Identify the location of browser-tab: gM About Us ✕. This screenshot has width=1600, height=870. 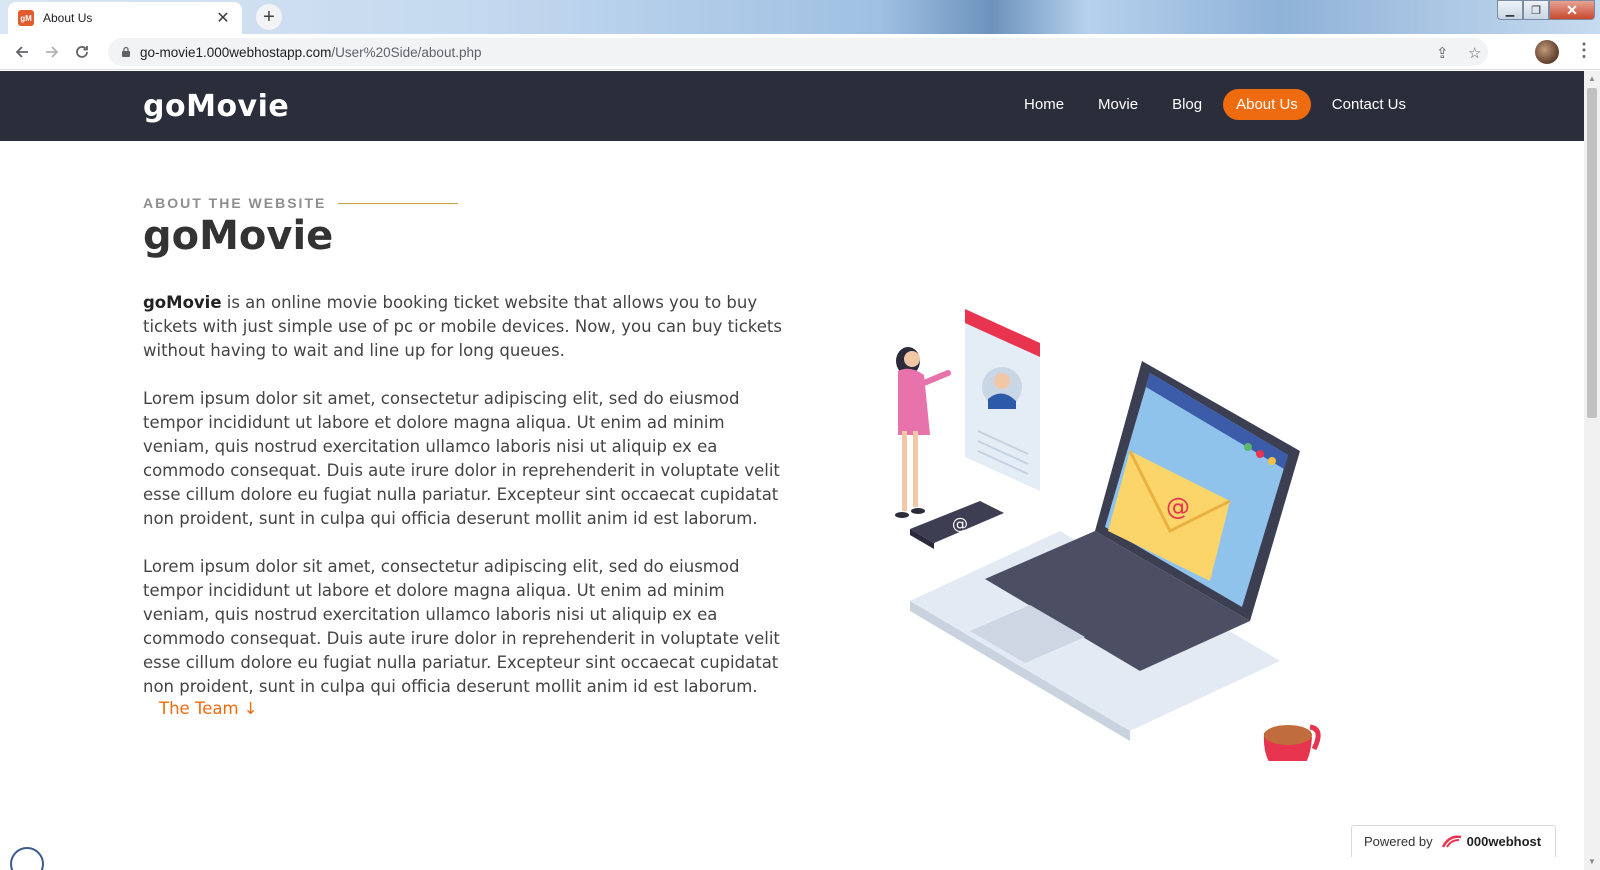
(125, 18).